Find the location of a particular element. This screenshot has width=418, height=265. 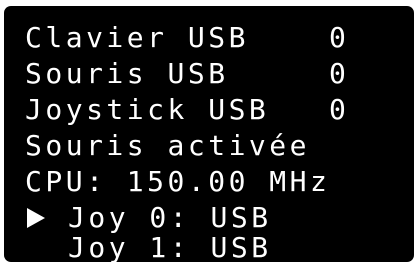

menu-item-joystick-usb: Joystick USB 0 is located at coordinates (209, 110).